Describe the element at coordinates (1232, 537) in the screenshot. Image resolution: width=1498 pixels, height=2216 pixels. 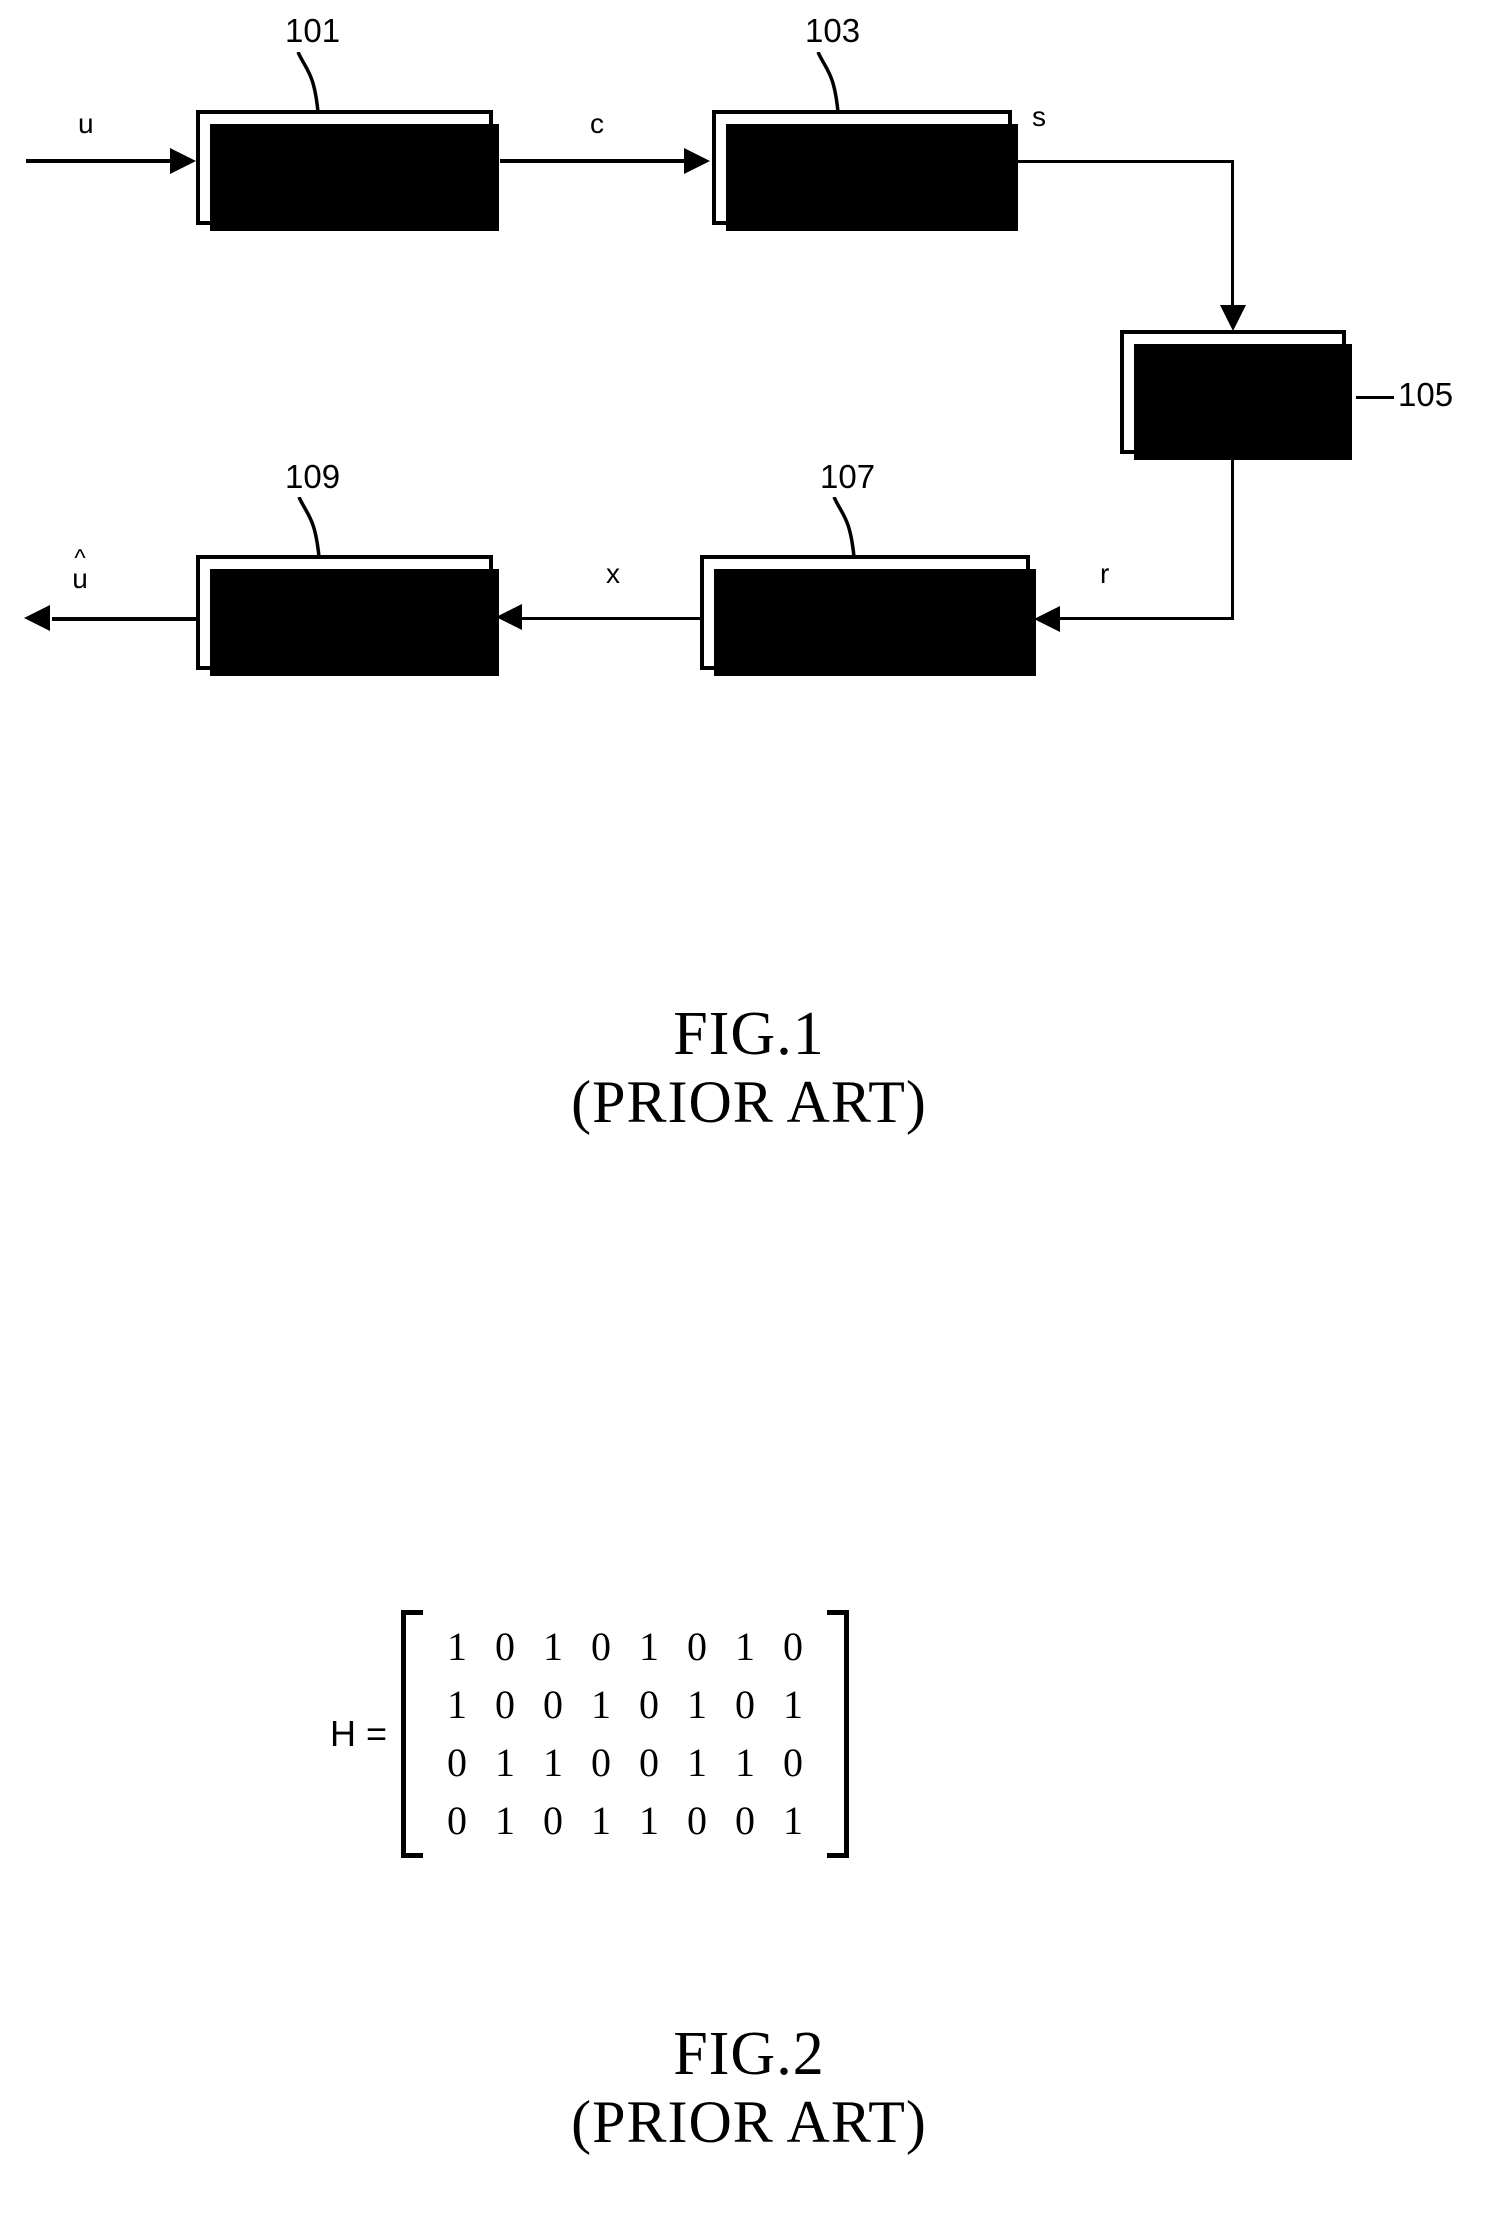
I see `line-channel-out-vertical` at that location.